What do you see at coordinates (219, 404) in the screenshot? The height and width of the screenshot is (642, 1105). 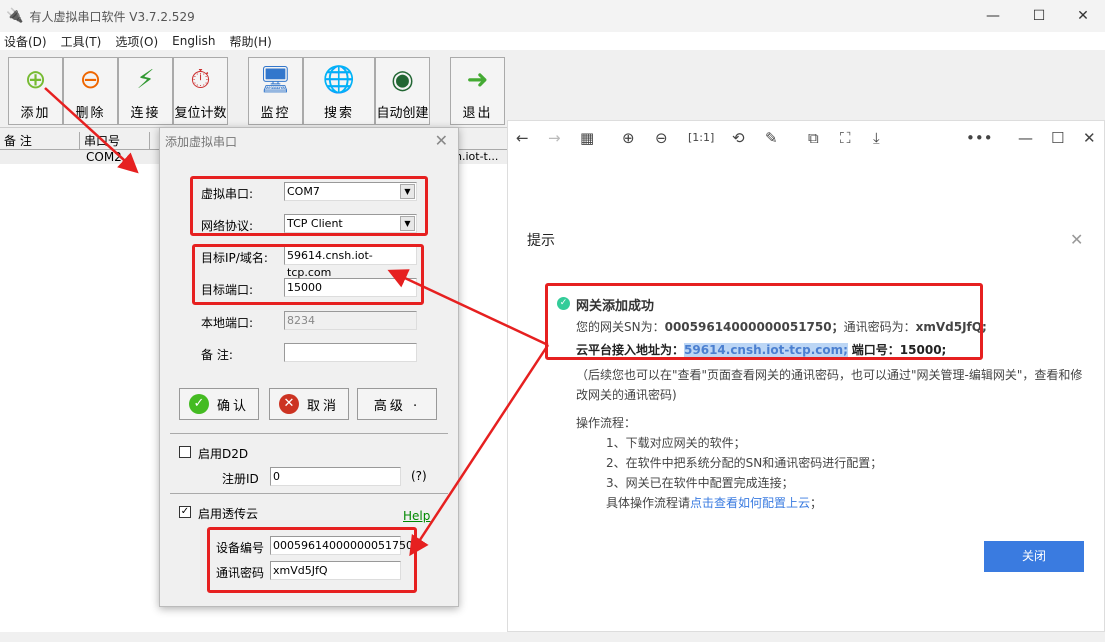 I see `confirm-button: ✓ 确认` at bounding box center [219, 404].